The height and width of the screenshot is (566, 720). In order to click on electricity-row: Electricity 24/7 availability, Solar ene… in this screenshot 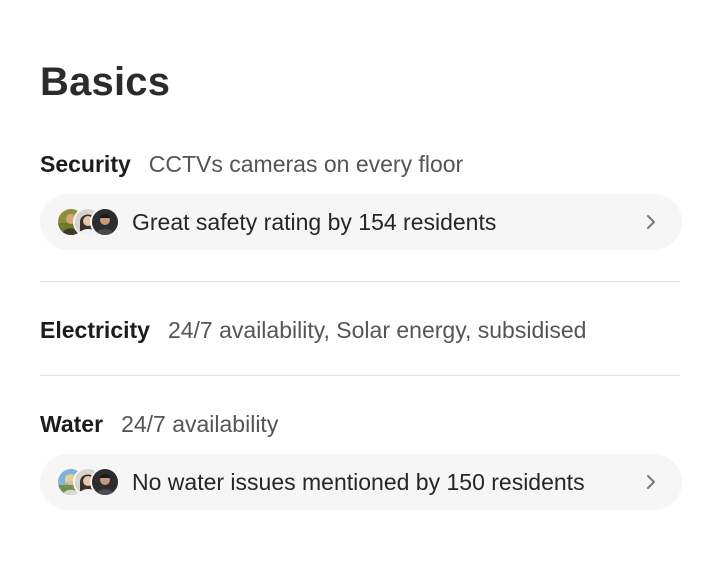, I will do `click(313, 330)`.